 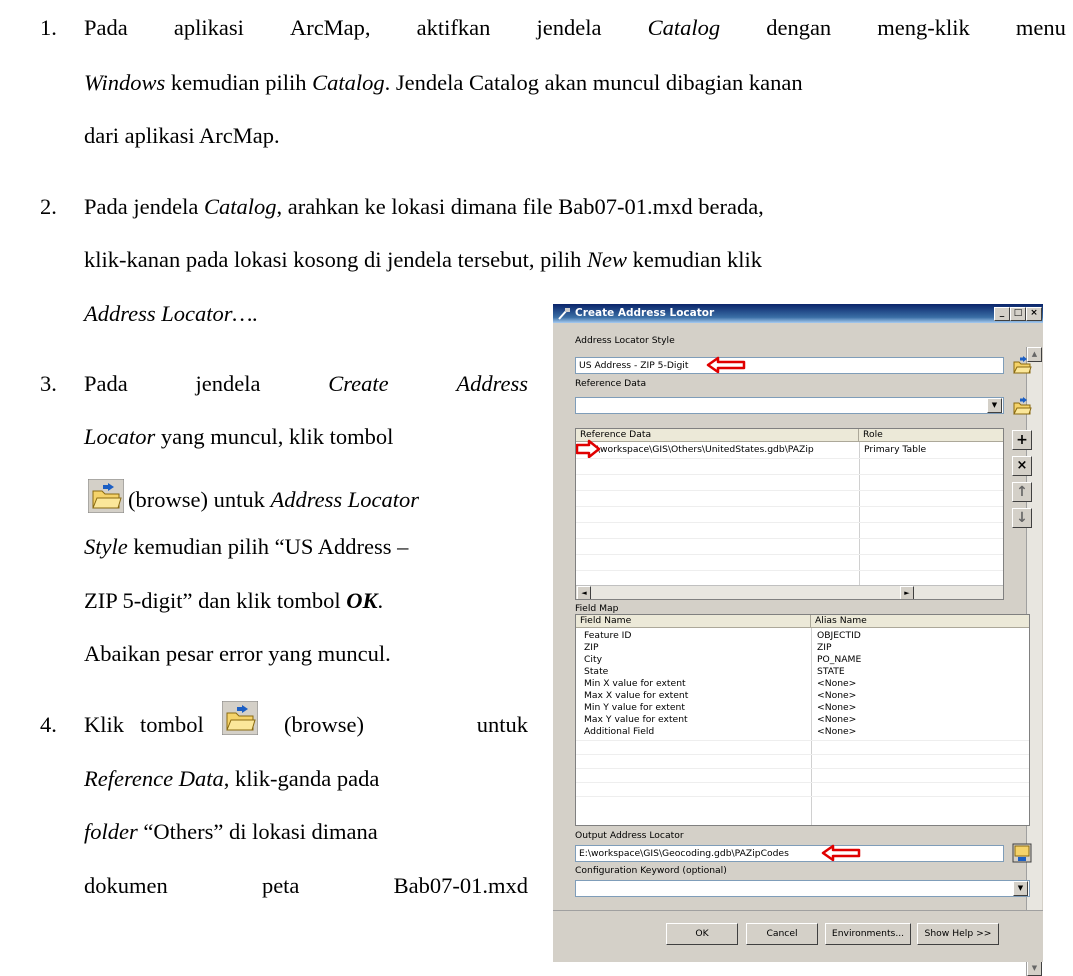 I want to click on move-down-button: ↓, so click(x=1022, y=518).